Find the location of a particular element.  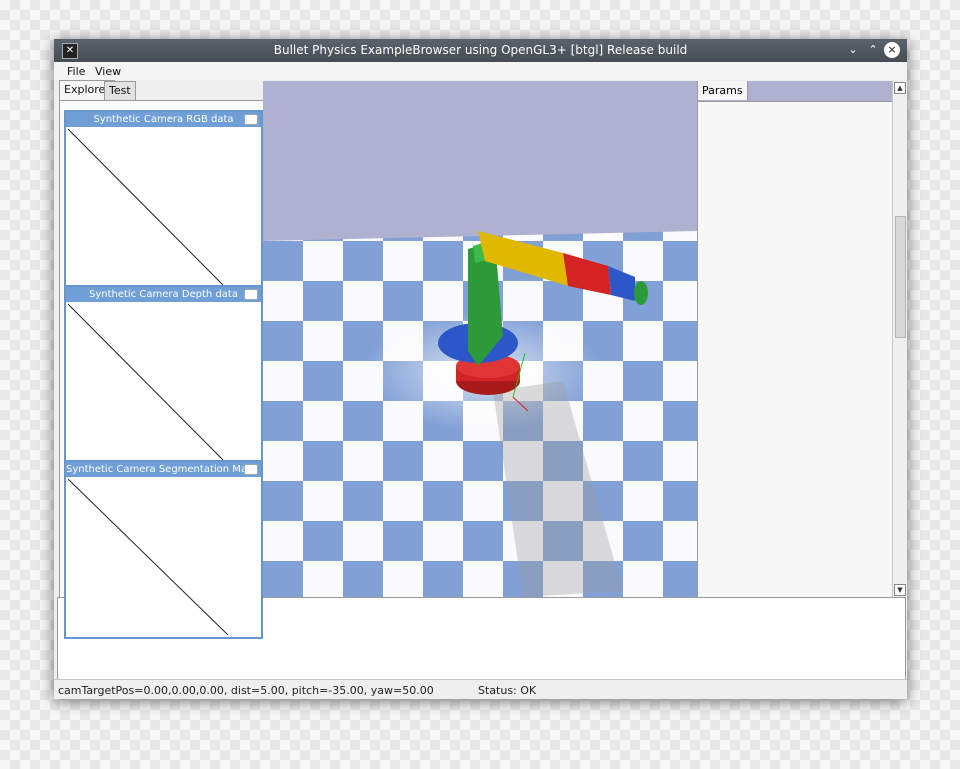

tab-test: Test is located at coordinates (120, 90).